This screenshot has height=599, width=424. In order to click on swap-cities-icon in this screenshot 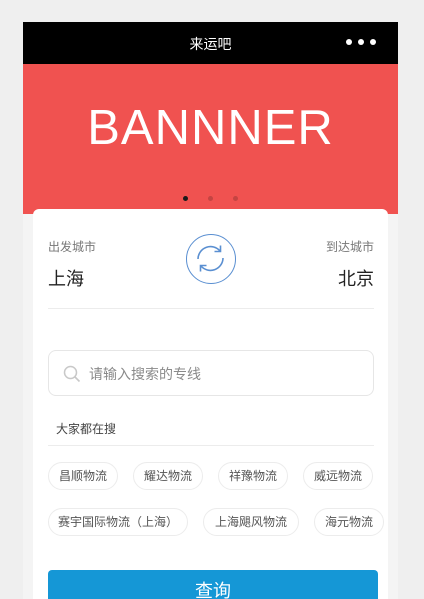, I will do `click(210, 258)`.